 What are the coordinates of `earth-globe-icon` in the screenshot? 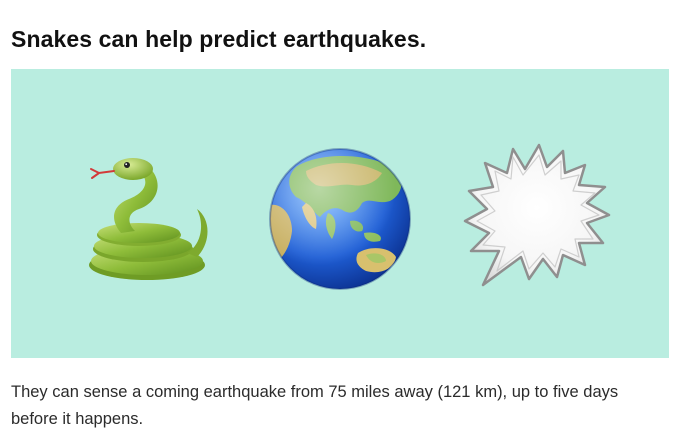 It's located at (340, 219).